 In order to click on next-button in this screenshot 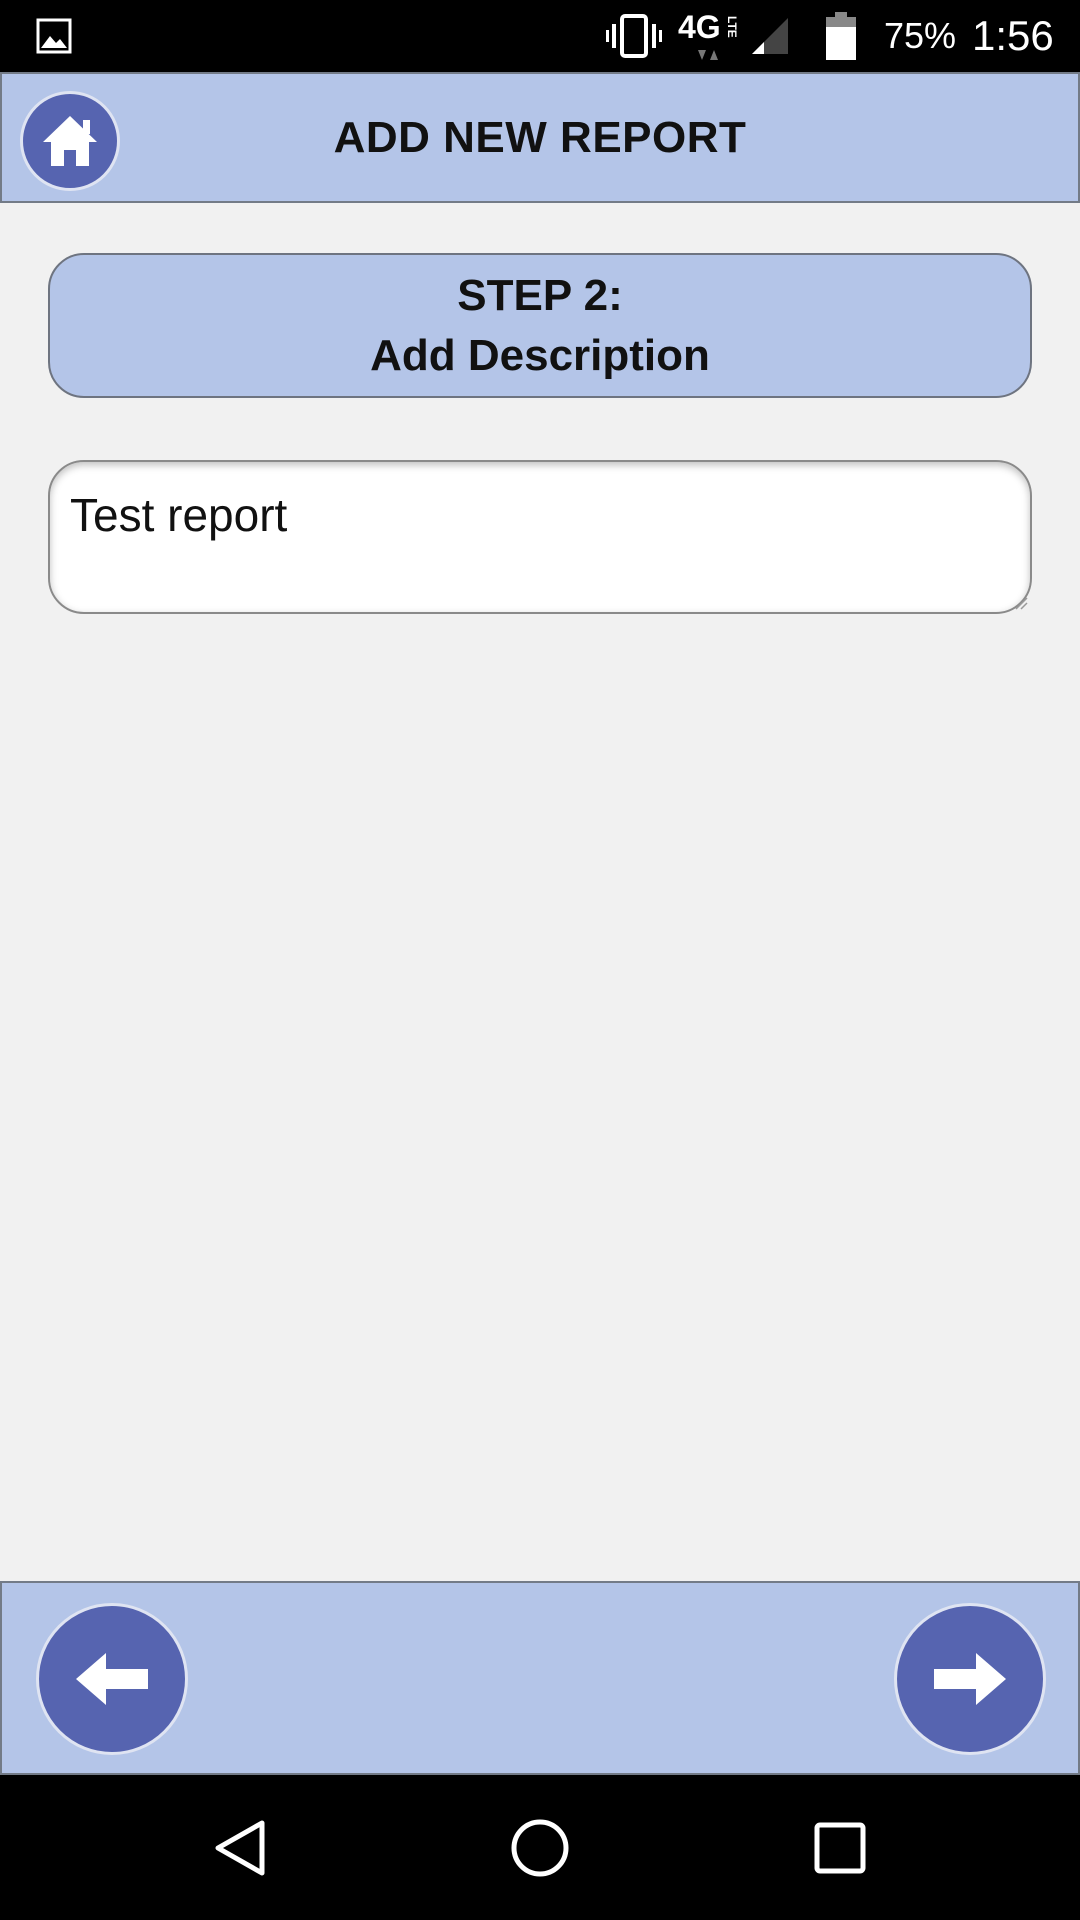, I will do `click(970, 1679)`.